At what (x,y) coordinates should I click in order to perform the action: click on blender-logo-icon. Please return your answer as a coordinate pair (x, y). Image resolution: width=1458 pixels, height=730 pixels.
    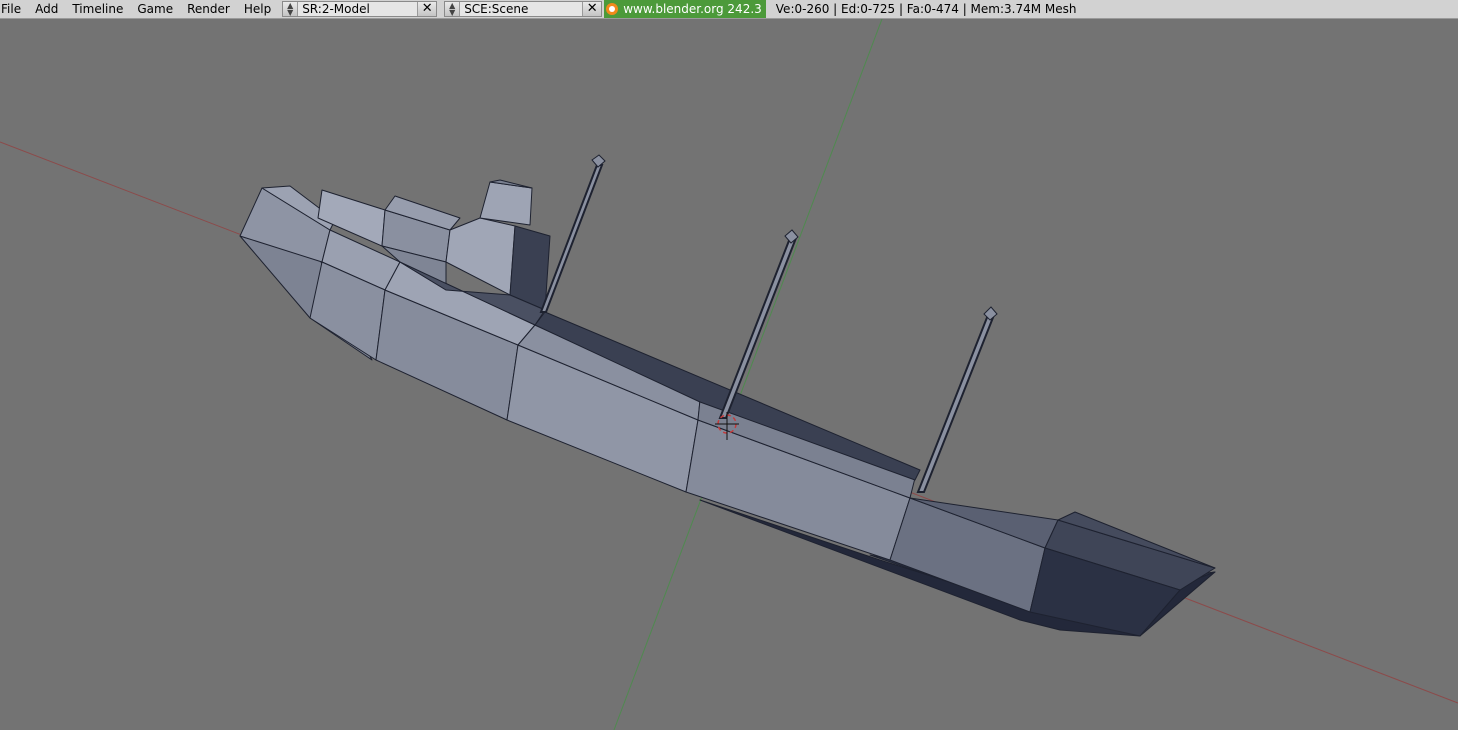
    Looking at the image, I should click on (612, 9).